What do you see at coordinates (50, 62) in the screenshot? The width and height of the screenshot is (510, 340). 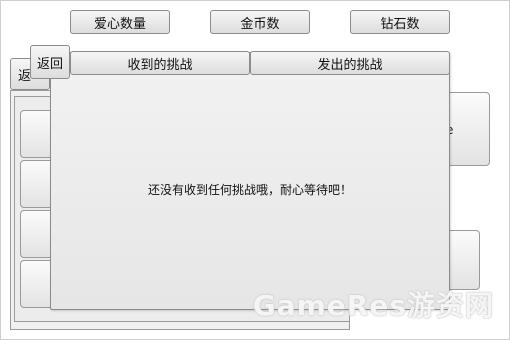 I see `dialog-back-button: 返回` at bounding box center [50, 62].